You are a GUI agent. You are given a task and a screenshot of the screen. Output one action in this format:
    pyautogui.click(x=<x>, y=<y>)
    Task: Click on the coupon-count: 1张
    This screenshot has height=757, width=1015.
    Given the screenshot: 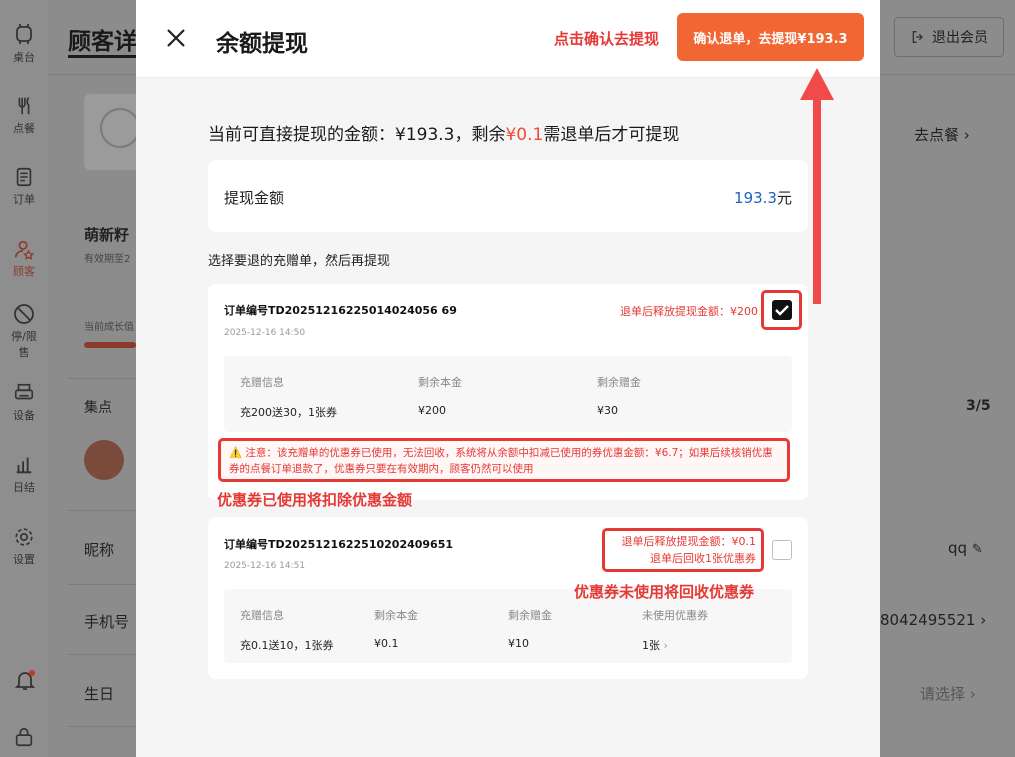 What is the action you would take?
    pyautogui.click(x=651, y=645)
    